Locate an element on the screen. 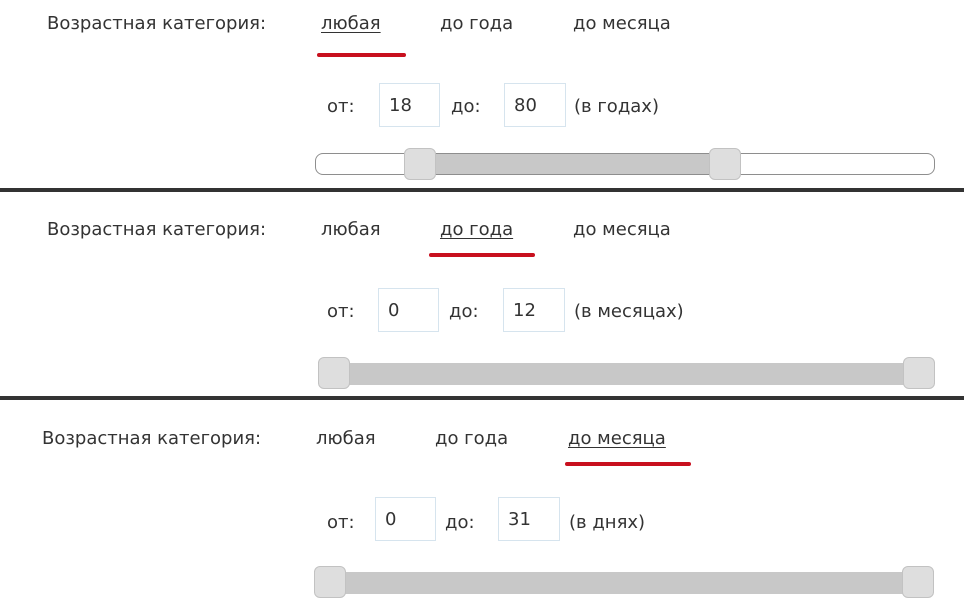  unit-label: (в днях) is located at coordinates (607, 522).